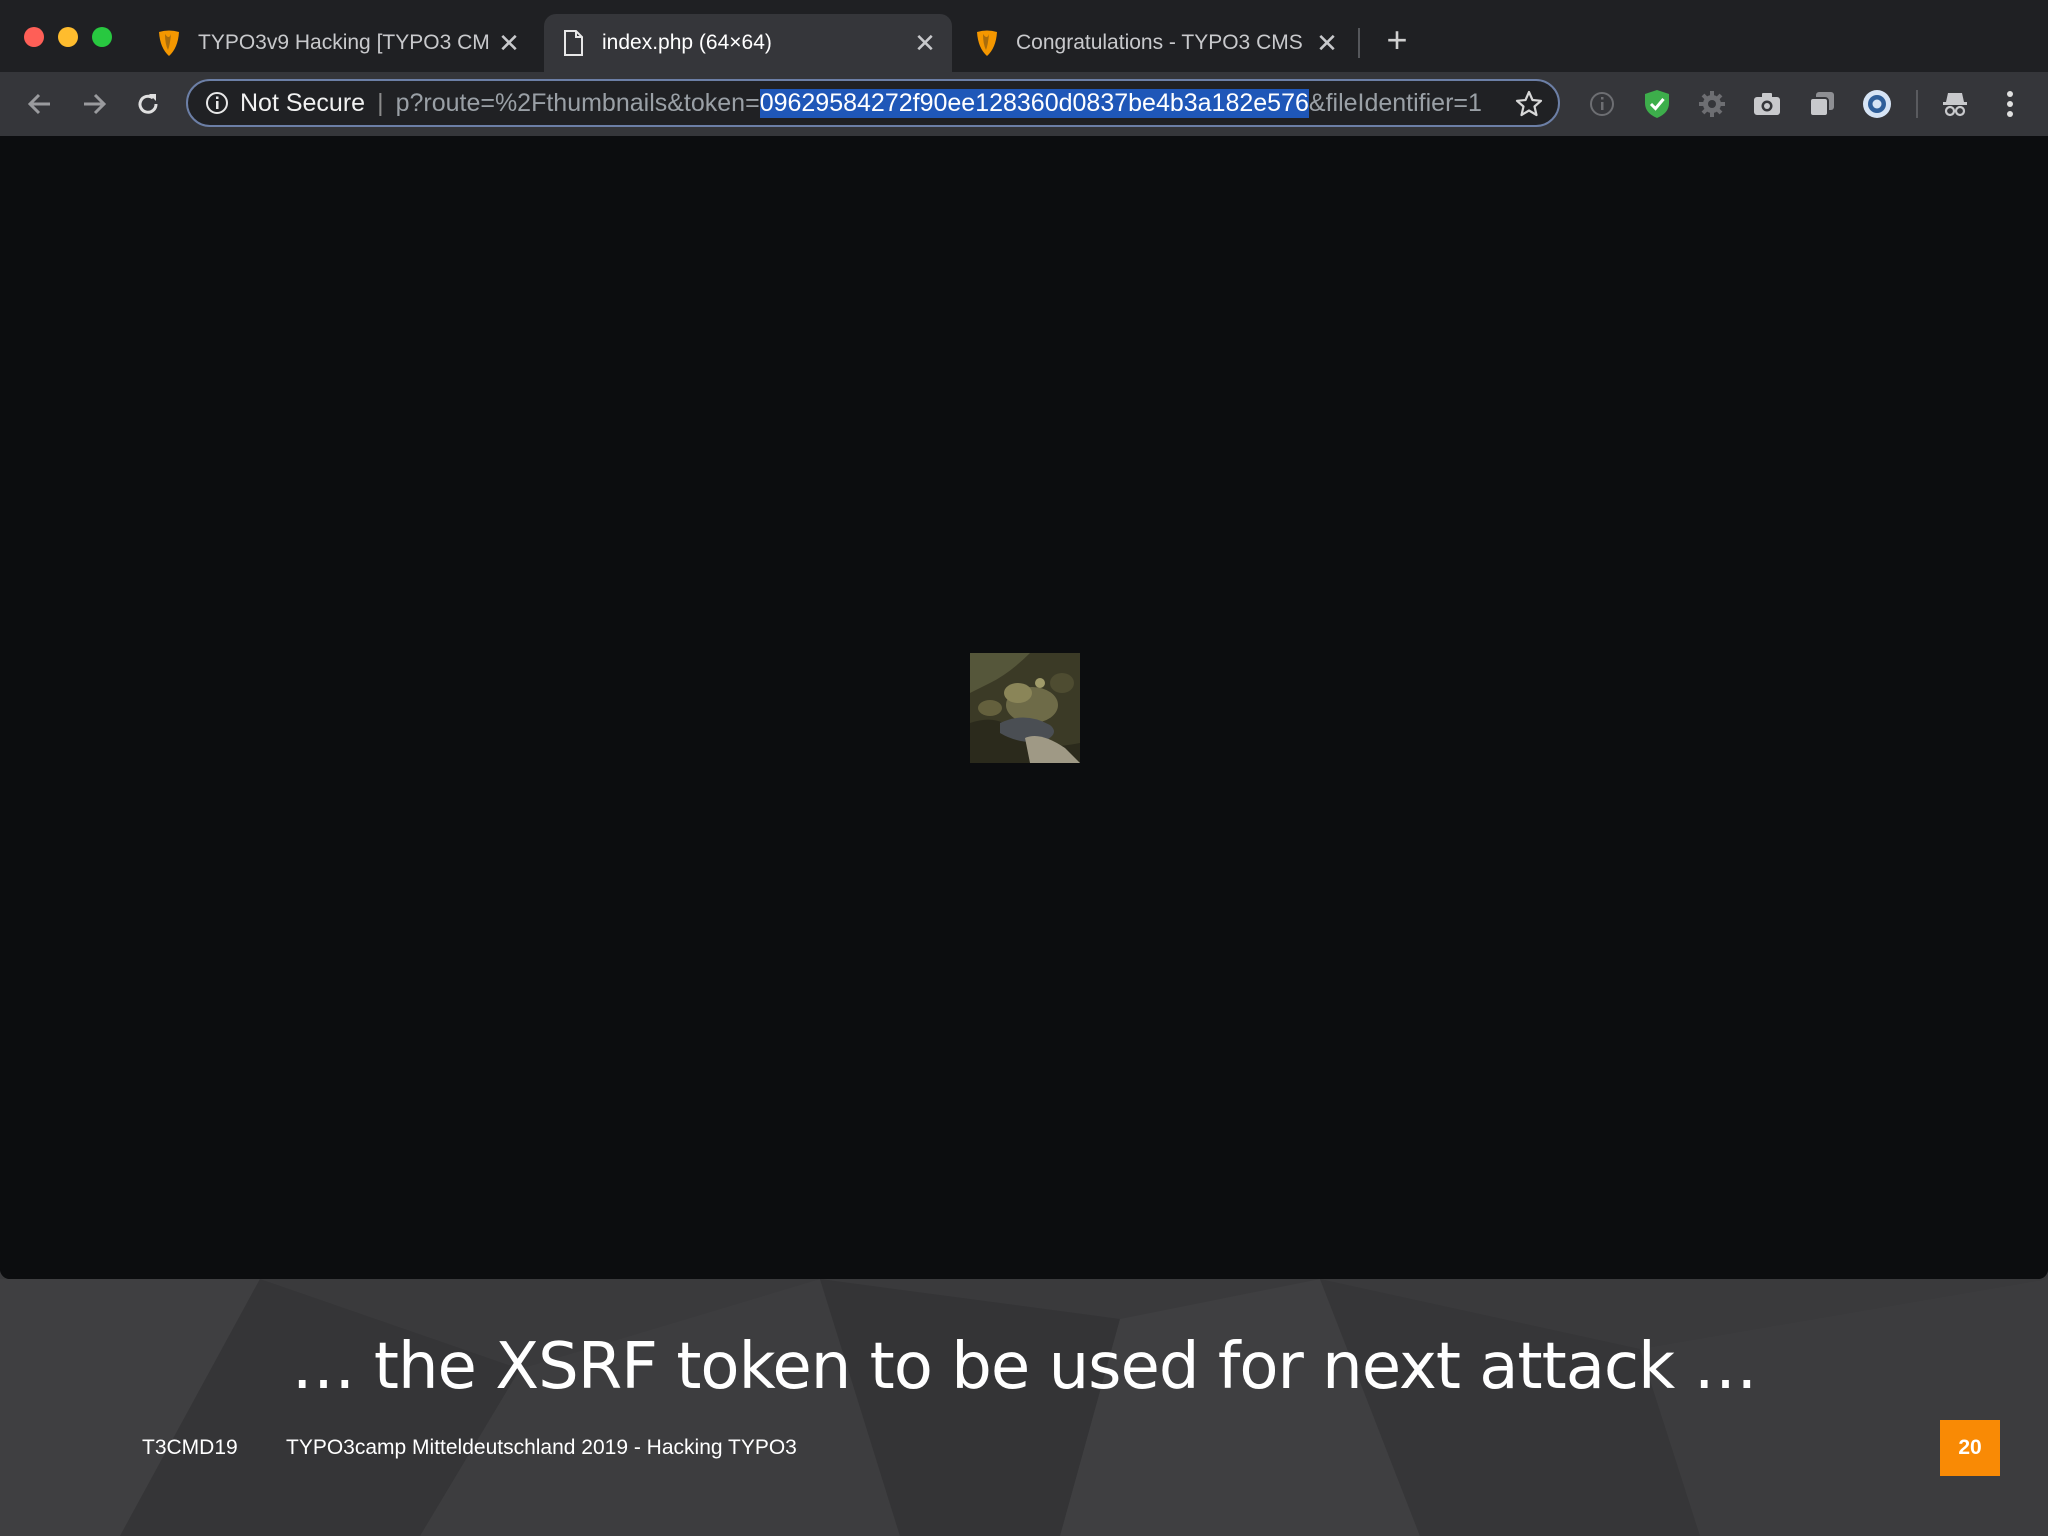  I want to click on security-status: Not Secure, so click(302, 103).